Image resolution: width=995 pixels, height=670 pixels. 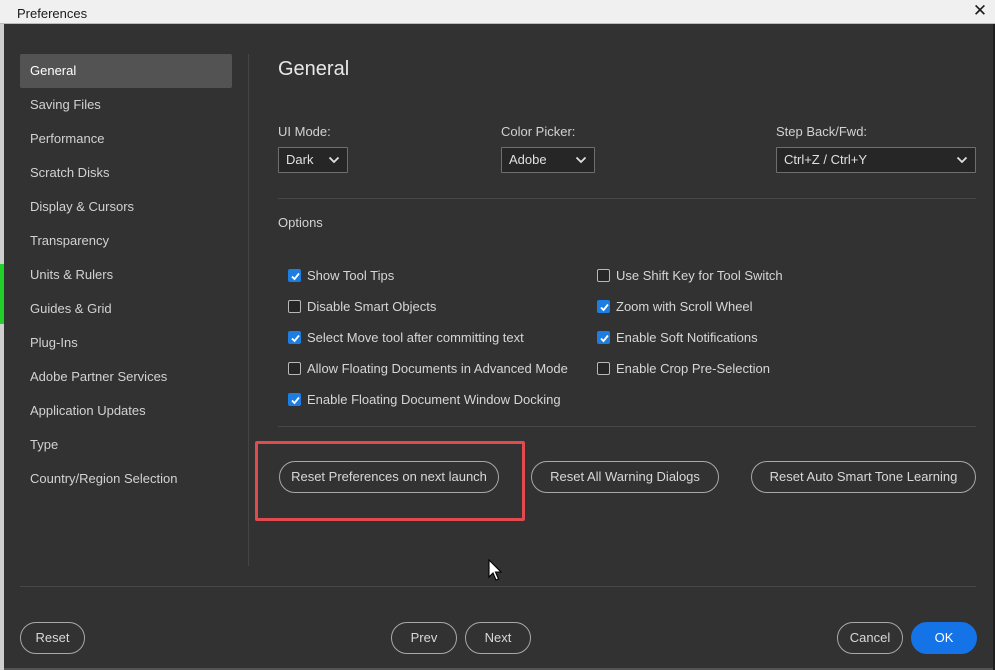 What do you see at coordinates (304, 131) in the screenshot?
I see `ui-mode-label: UI Mode:` at bounding box center [304, 131].